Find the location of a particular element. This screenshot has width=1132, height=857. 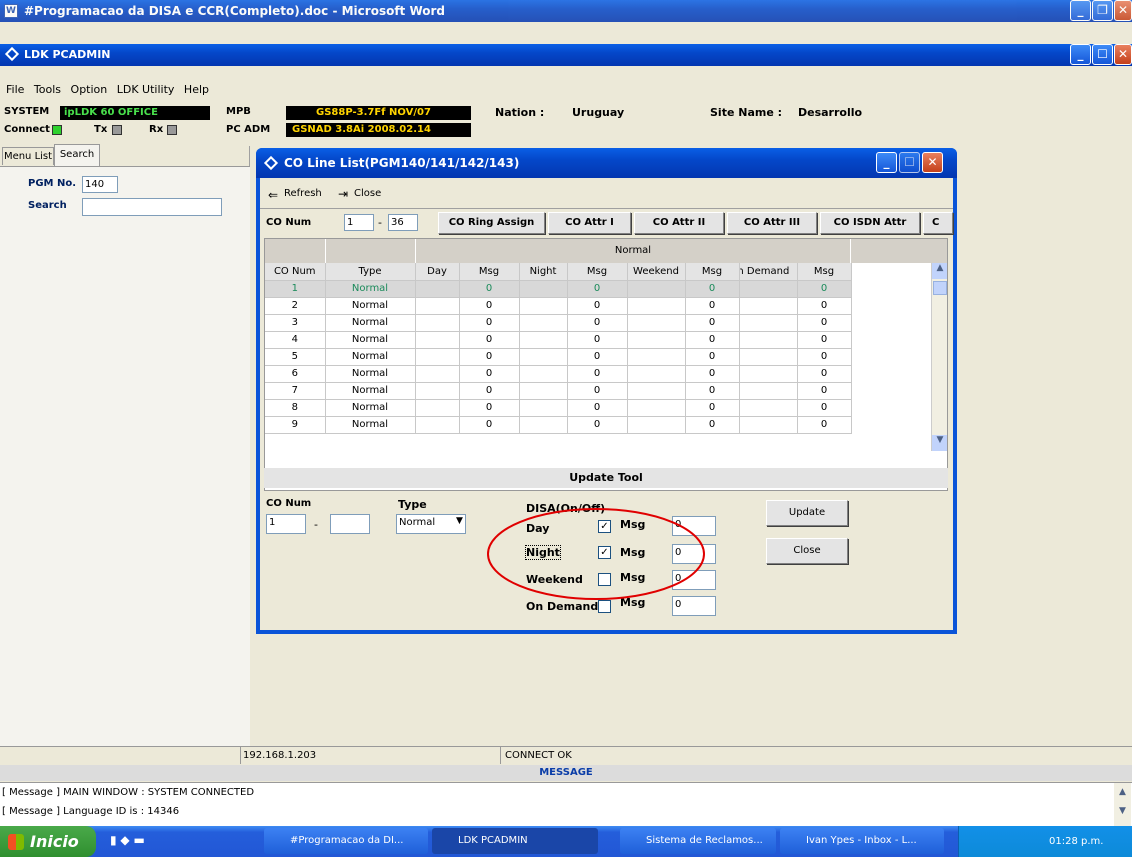

chevron-down-icon: ▼ is located at coordinates (459, 521).